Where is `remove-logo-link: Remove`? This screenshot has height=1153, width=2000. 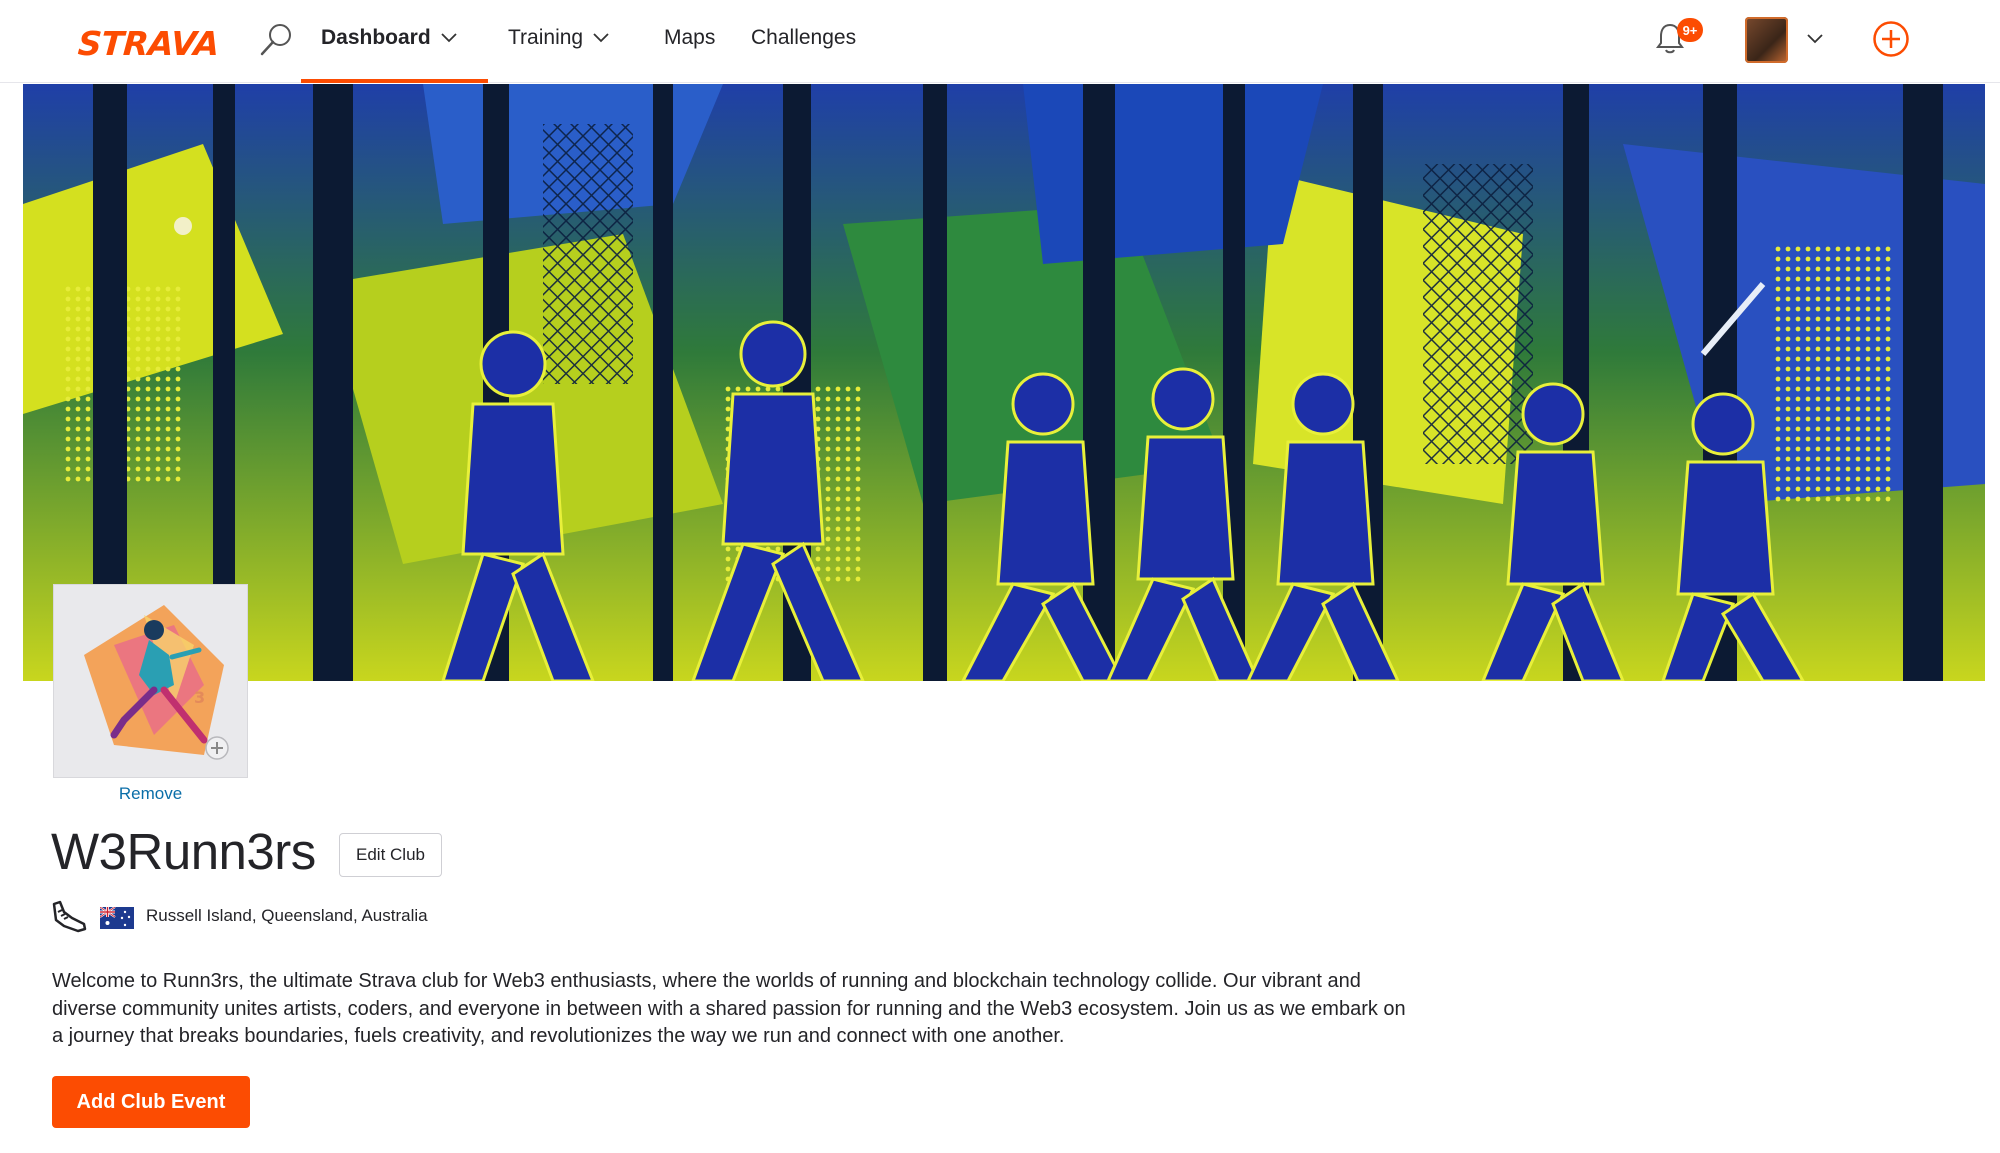
remove-logo-link: Remove is located at coordinates (150, 794).